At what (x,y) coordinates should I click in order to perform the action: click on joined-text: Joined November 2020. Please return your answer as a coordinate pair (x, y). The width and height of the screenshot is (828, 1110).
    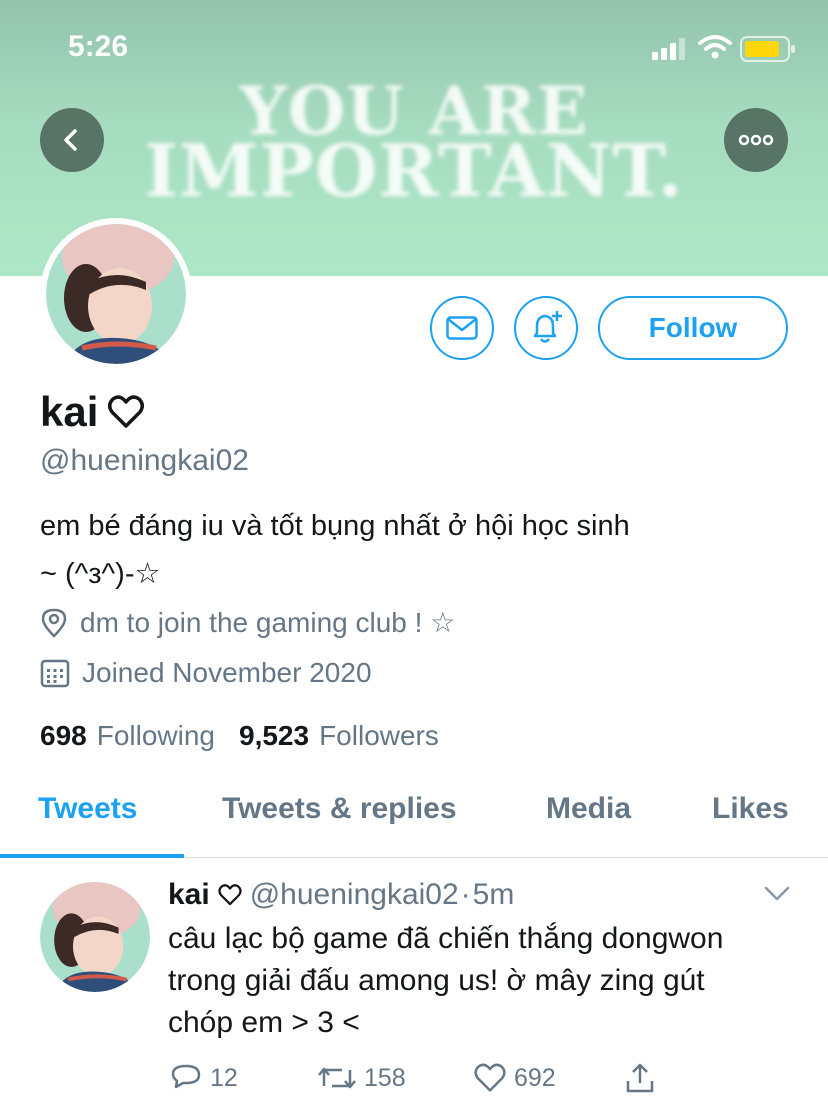
    Looking at the image, I should click on (227, 672).